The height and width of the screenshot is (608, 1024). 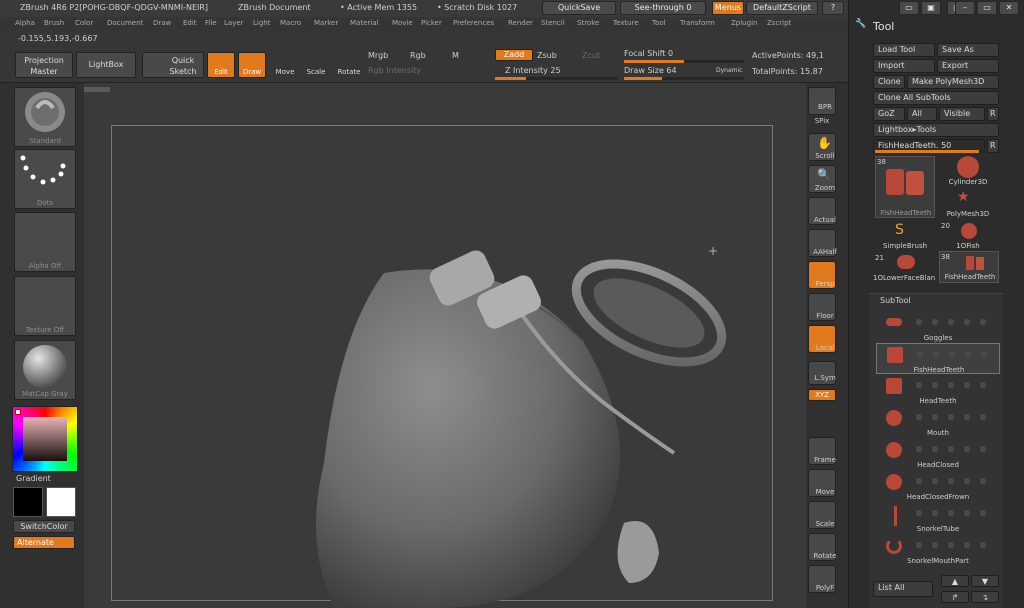 I want to click on subtool-row-snorkeltube: SnorkelTube, so click(x=938, y=518).